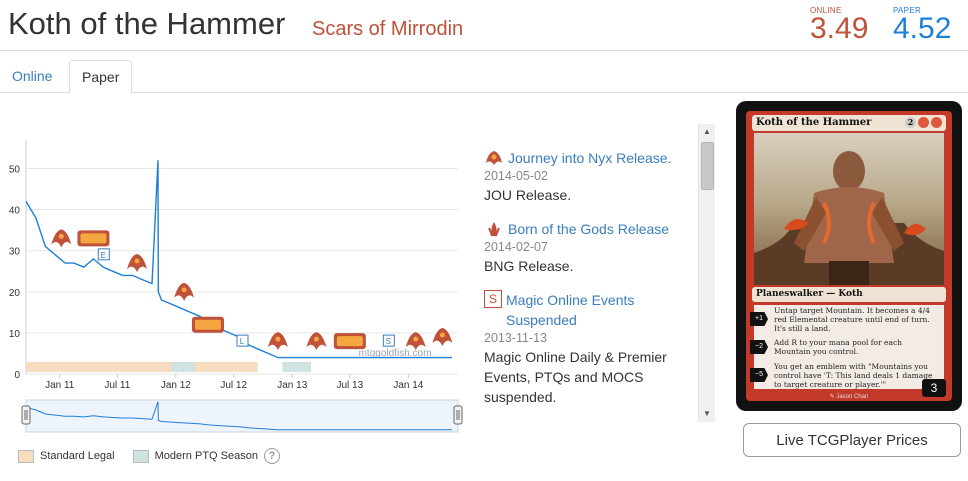  I want to click on event-title: Magic Online Events Suspended, so click(600, 310).